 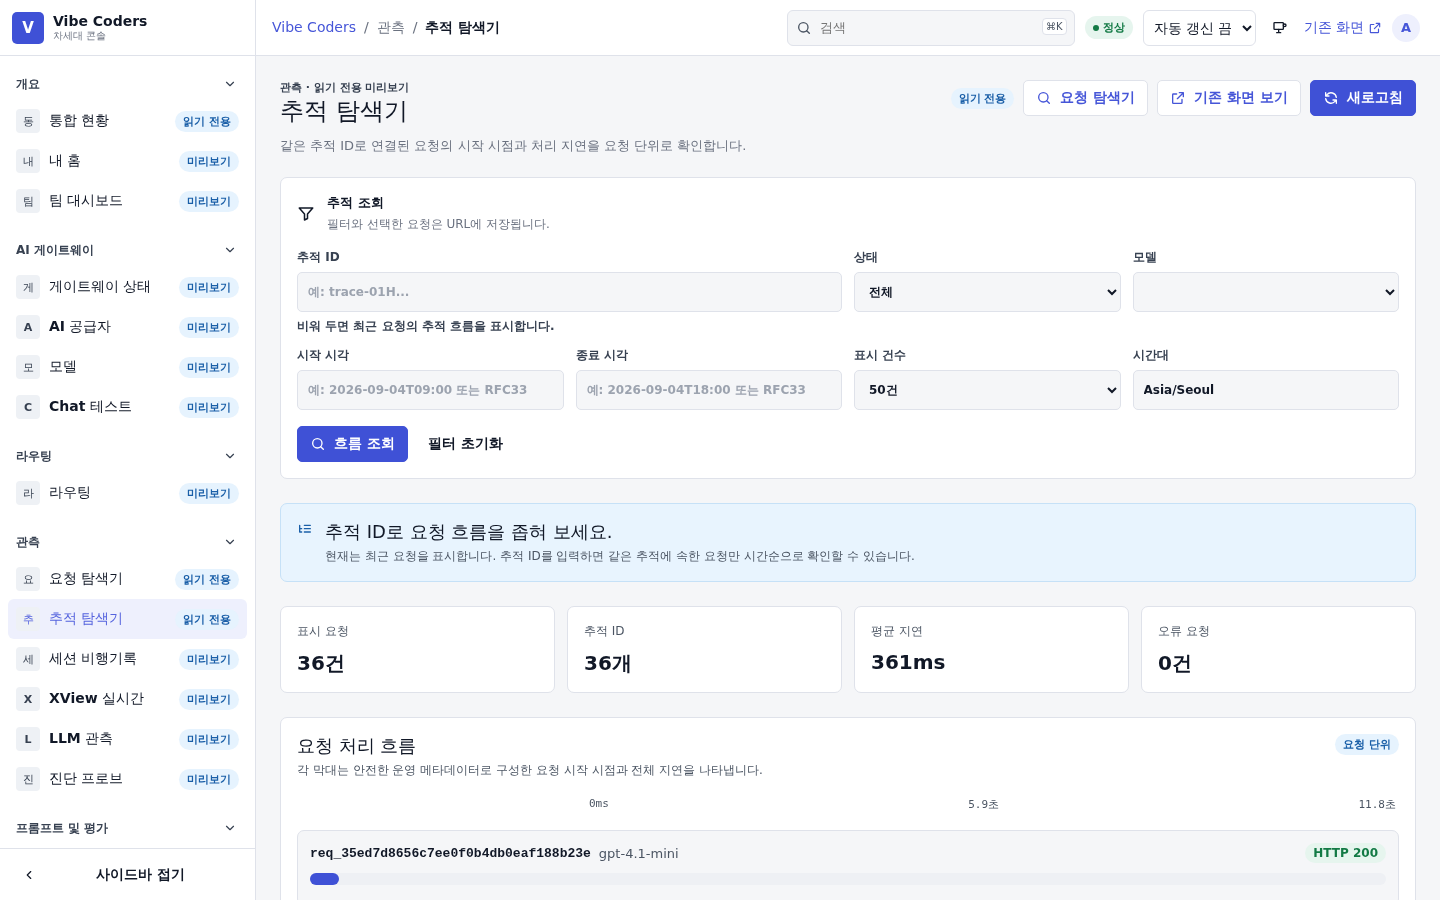 What do you see at coordinates (127, 493) in the screenshot?
I see `sidebar-item: 라 라우팅 미리보기` at bounding box center [127, 493].